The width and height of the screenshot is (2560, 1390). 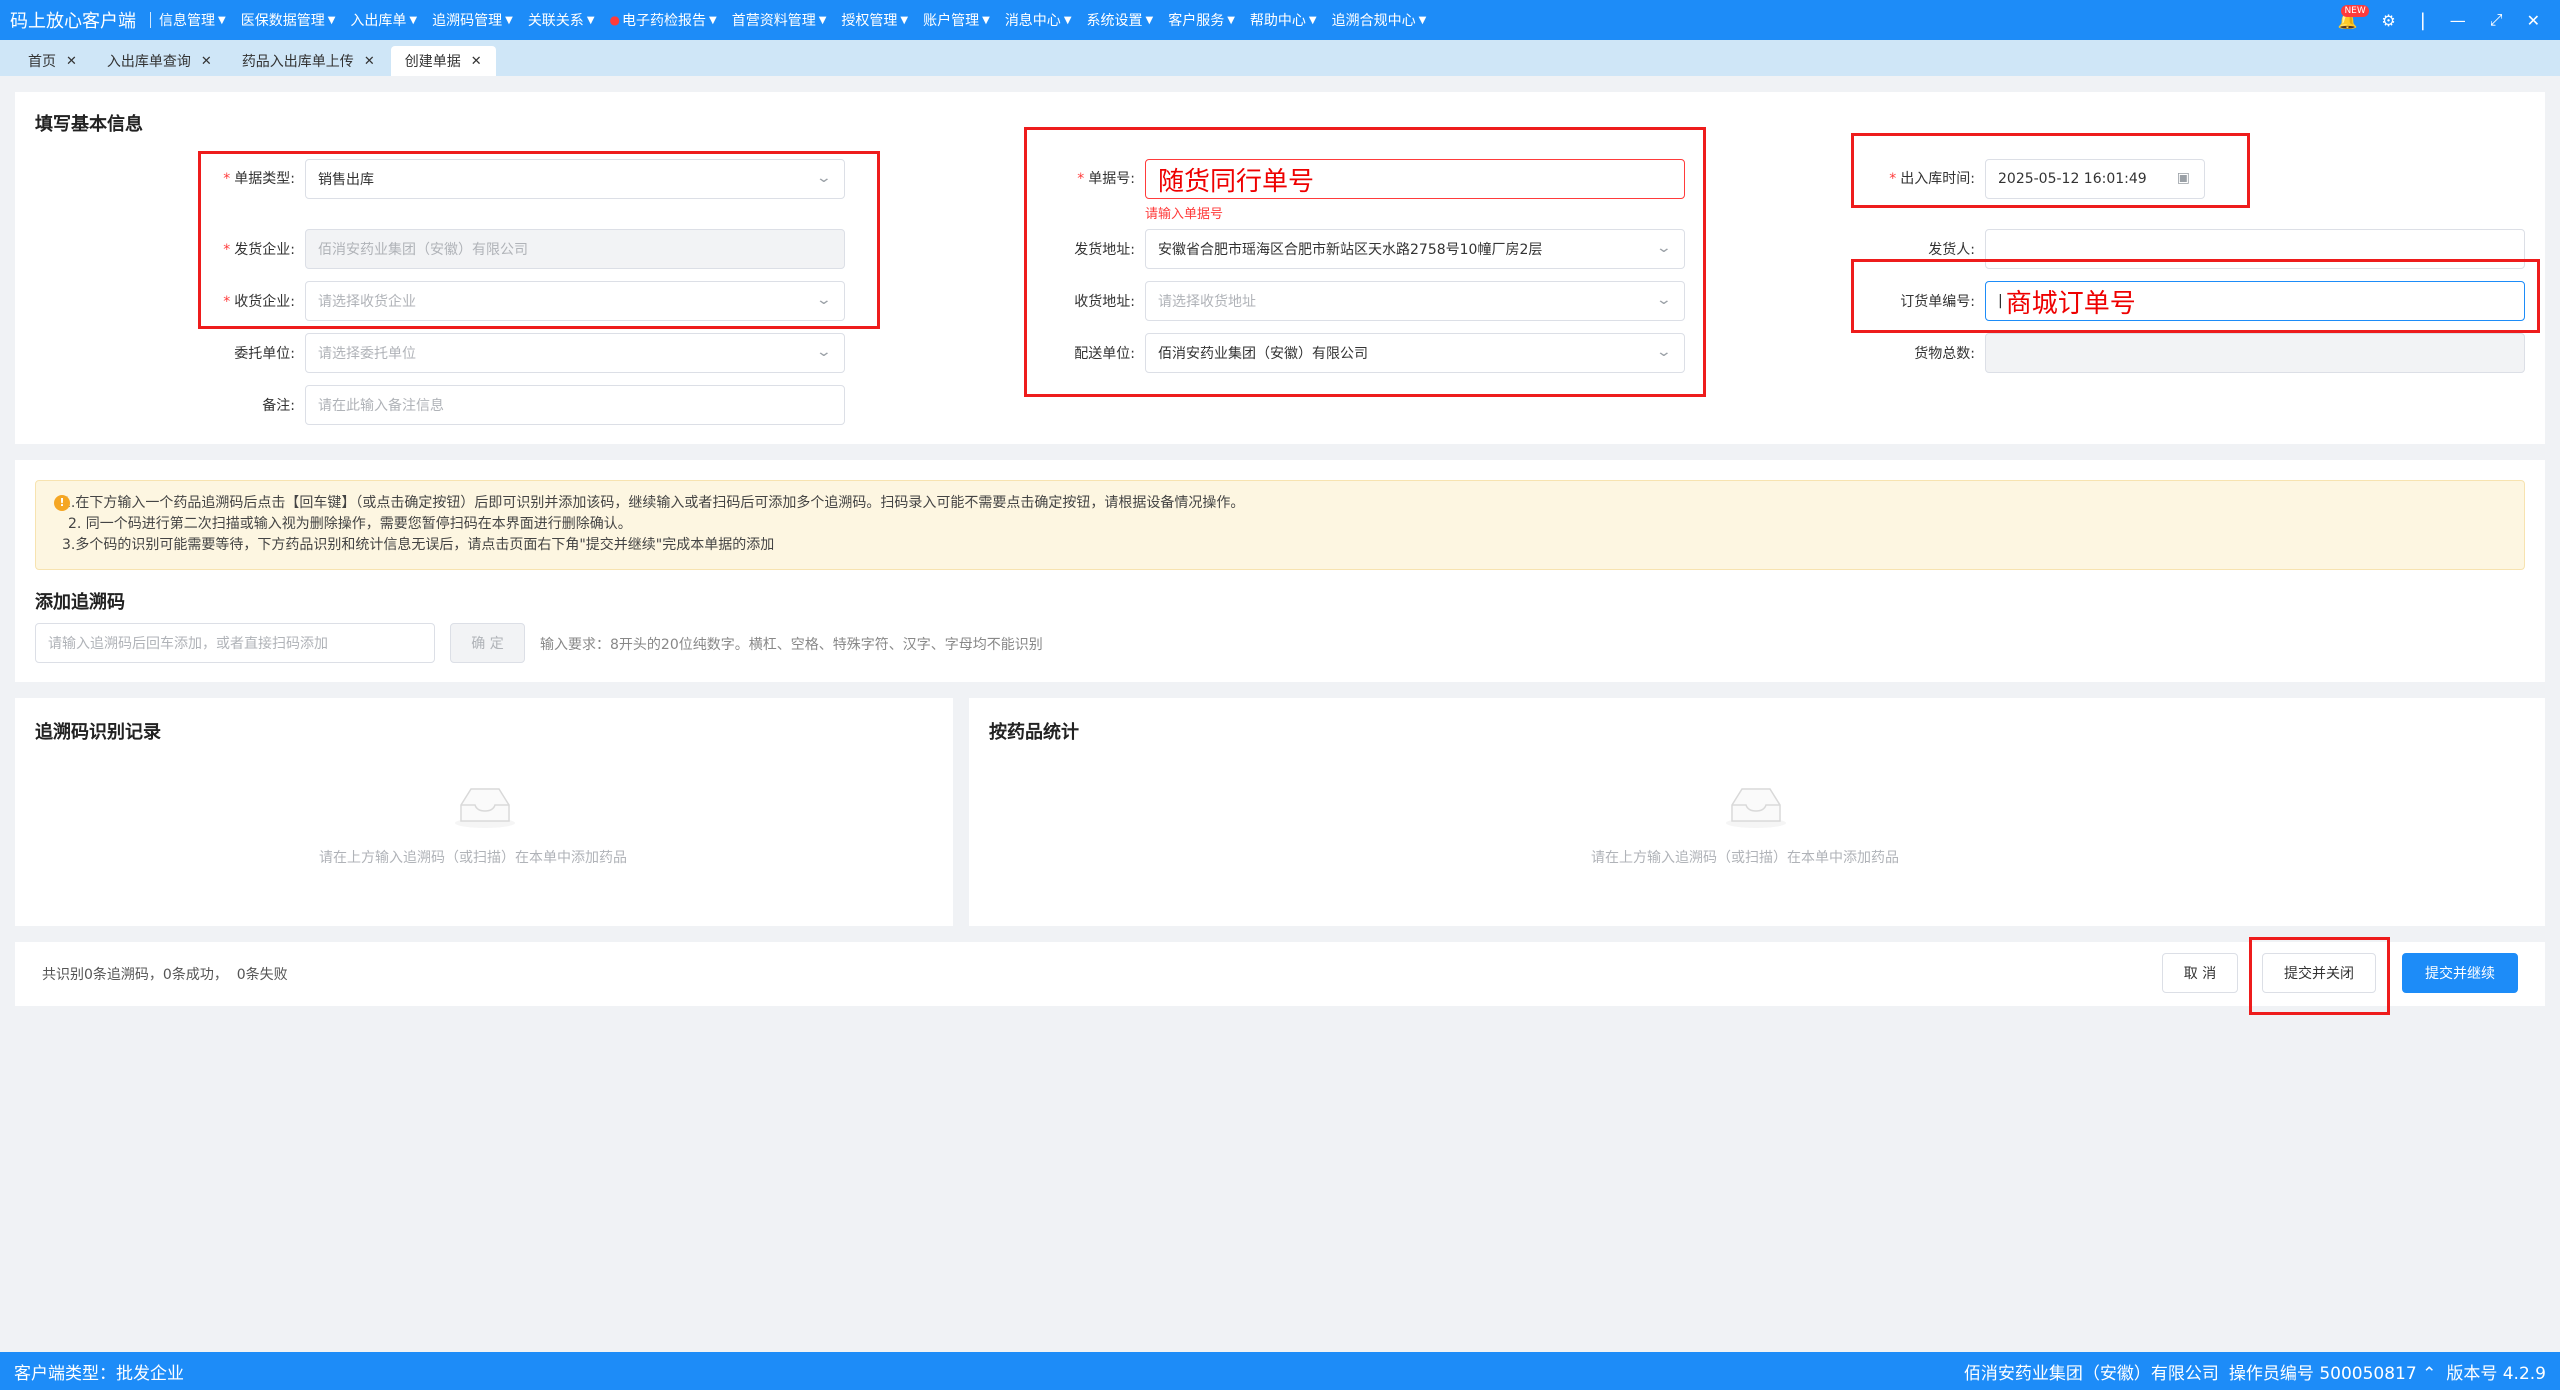 I want to click on entrusted-select: 请选择委托单位 ⌄, so click(x=575, y=353).